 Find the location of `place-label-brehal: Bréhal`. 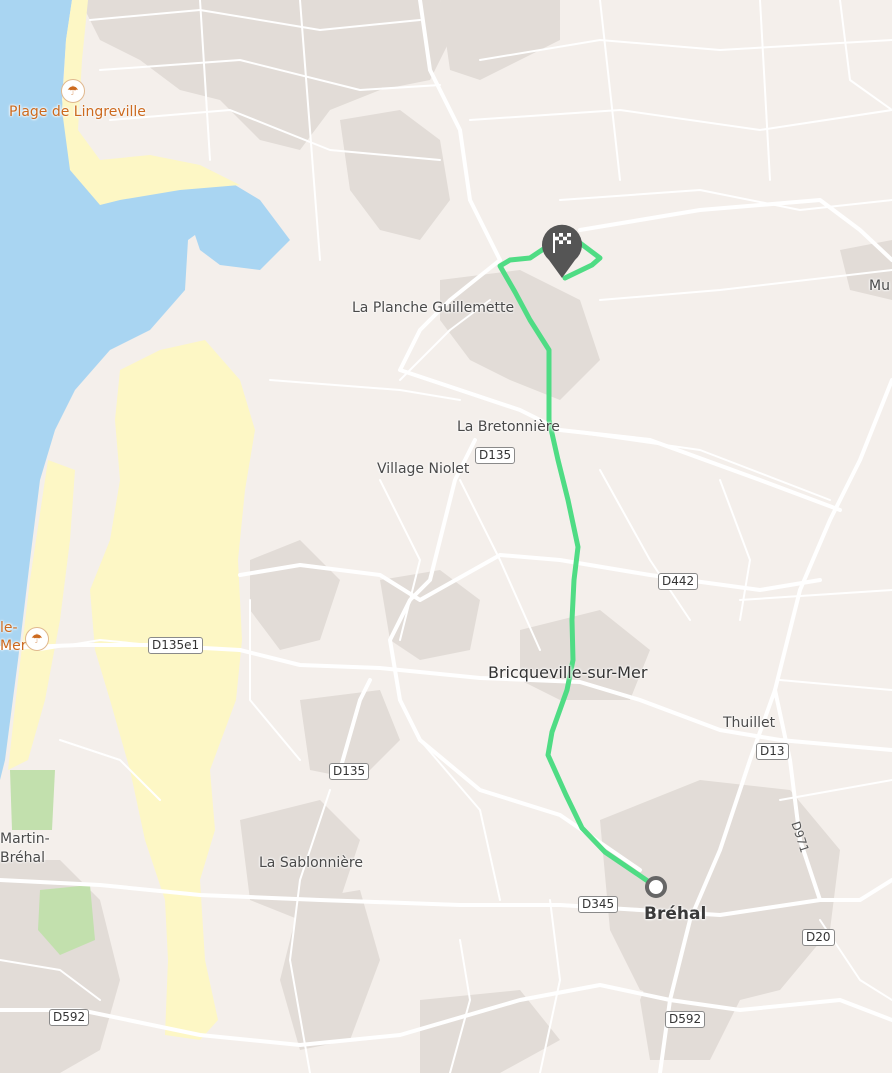

place-label-brehal: Bréhal is located at coordinates (675, 914).